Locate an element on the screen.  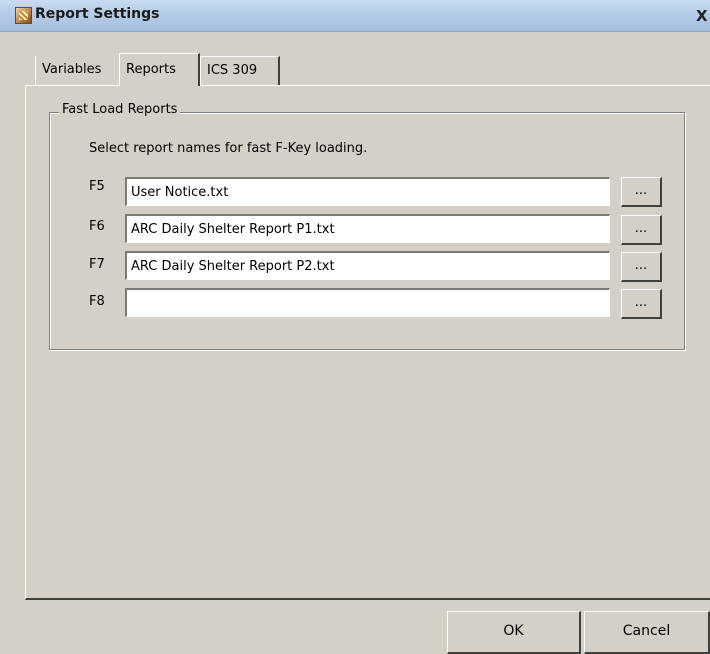
group-legend: Fast Load Reports is located at coordinates (120, 109).